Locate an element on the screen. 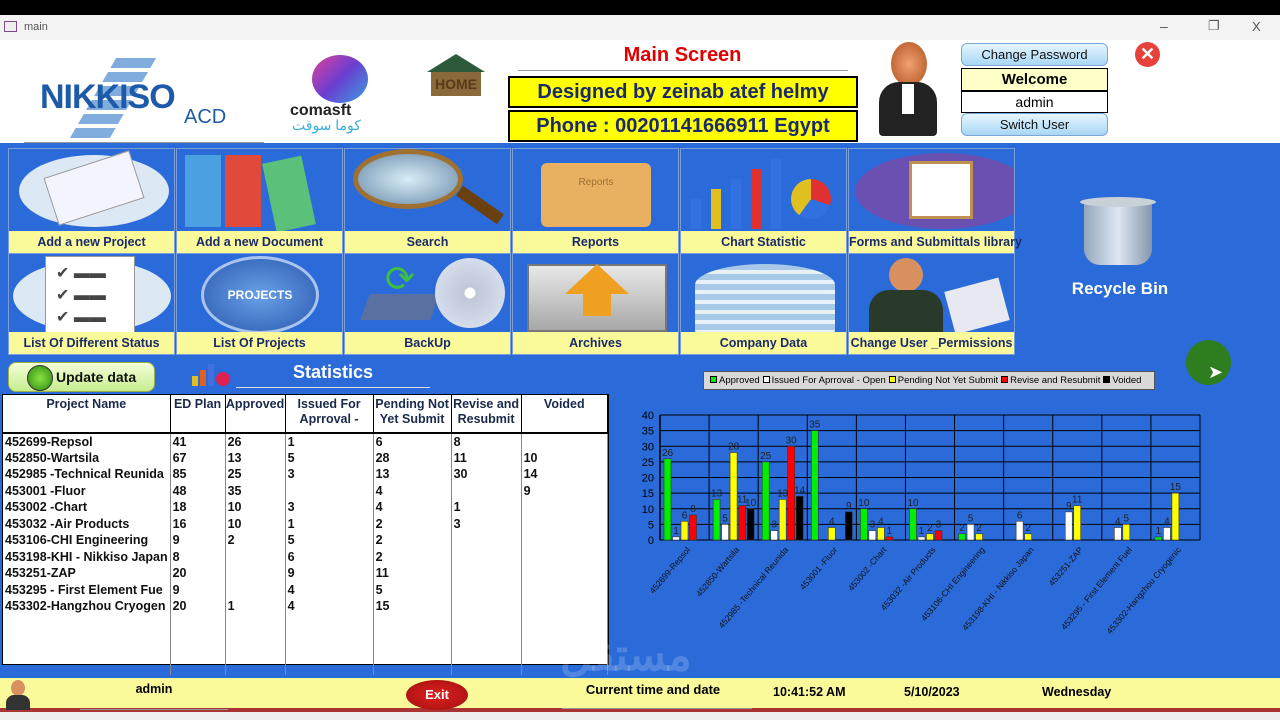 The height and width of the screenshot is (720, 1280). recycle-bin-label: Recycle Bin is located at coordinates (1120, 289).